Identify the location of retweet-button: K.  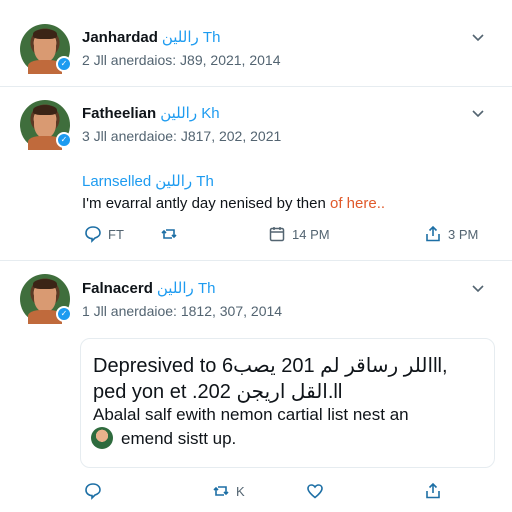
(228, 491).